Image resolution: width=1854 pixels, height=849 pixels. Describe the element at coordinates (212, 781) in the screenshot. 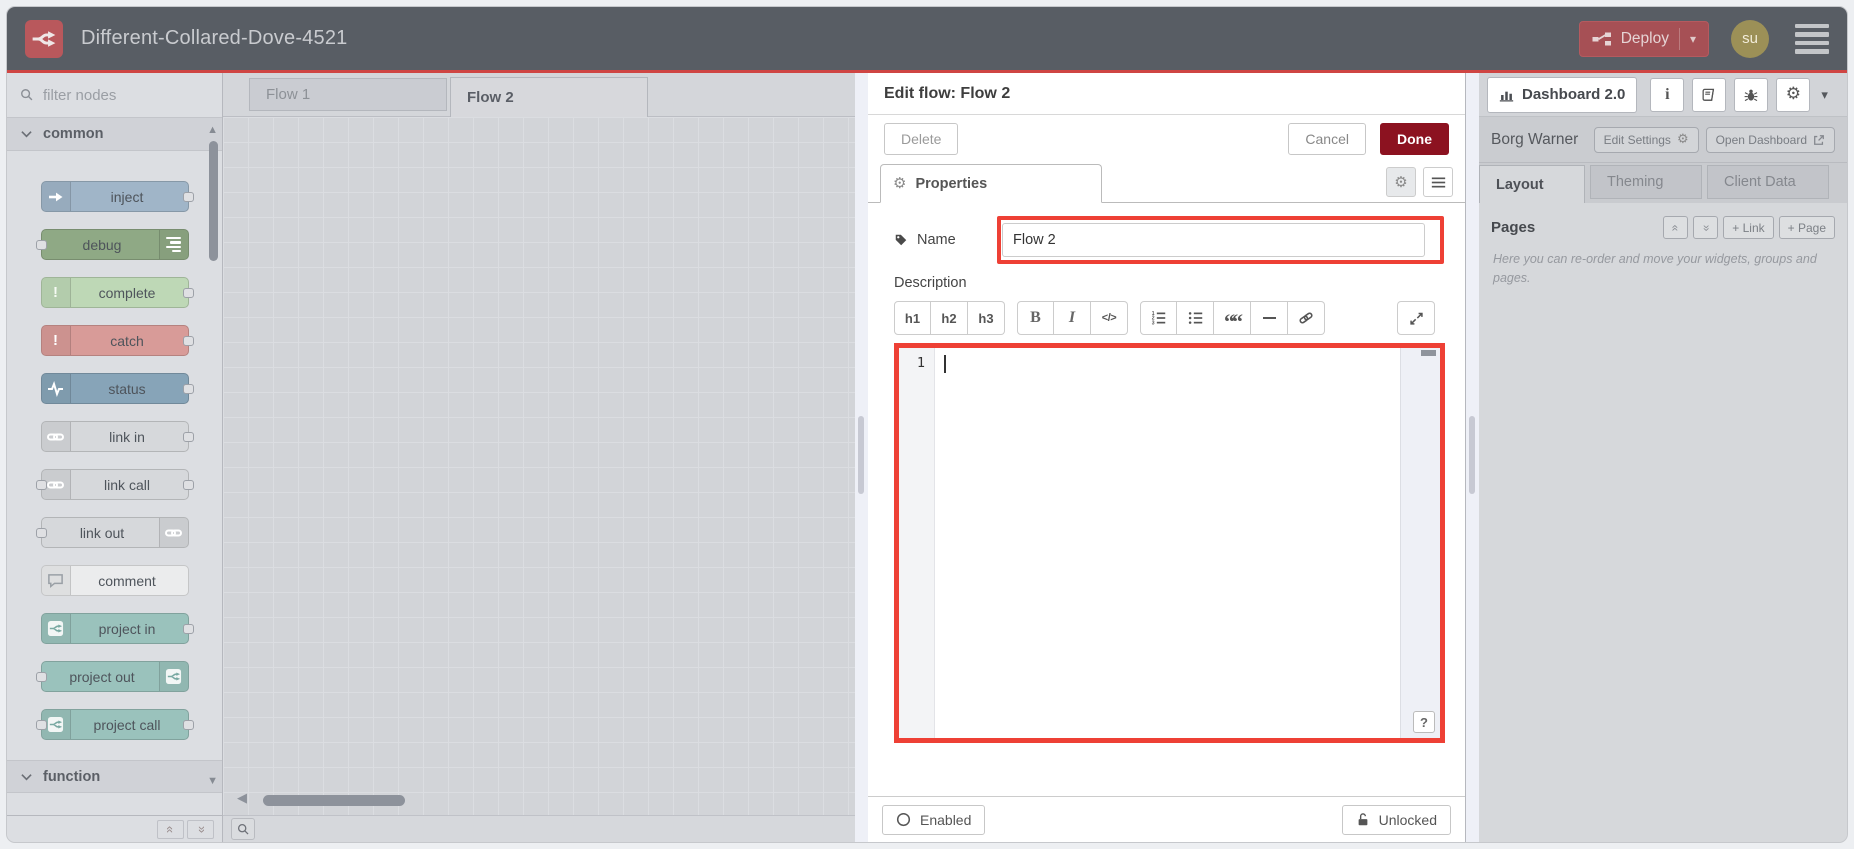

I see `palette-scroll-down-icon` at that location.